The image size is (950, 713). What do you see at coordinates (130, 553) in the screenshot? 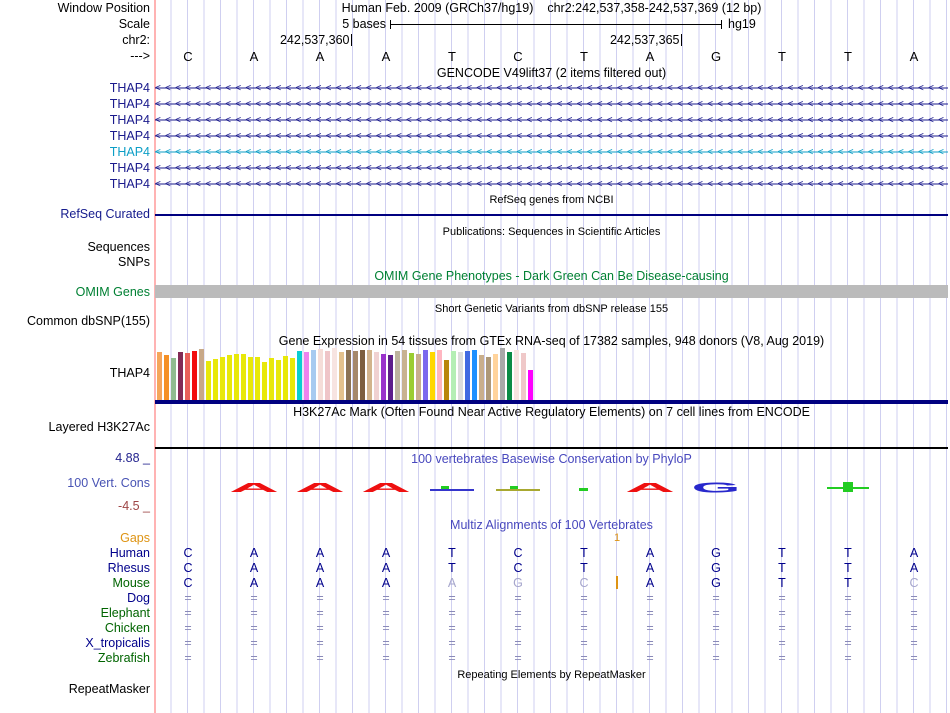
I see `multiz-species-label: Human` at bounding box center [130, 553].